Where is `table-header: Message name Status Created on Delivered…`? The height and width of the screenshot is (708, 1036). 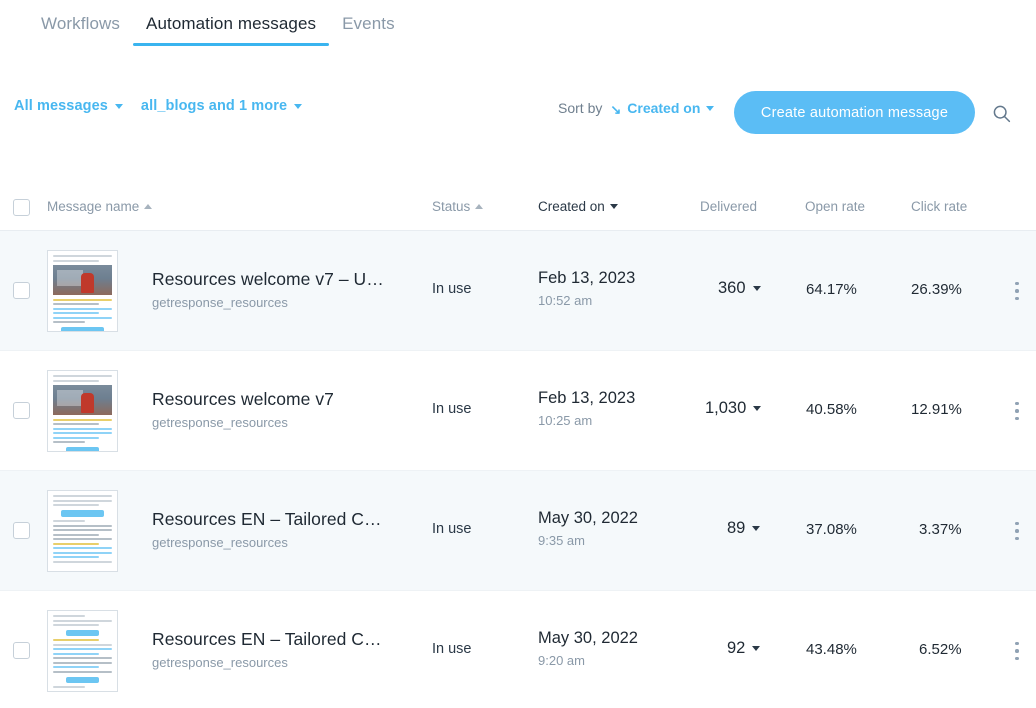
table-header: Message name Status Created on Delivered… is located at coordinates (518, 208).